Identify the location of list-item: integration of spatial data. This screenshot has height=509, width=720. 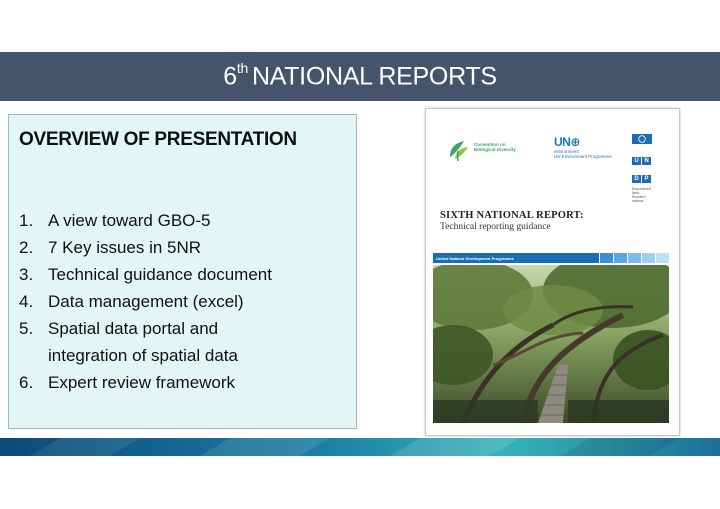
(187, 355).